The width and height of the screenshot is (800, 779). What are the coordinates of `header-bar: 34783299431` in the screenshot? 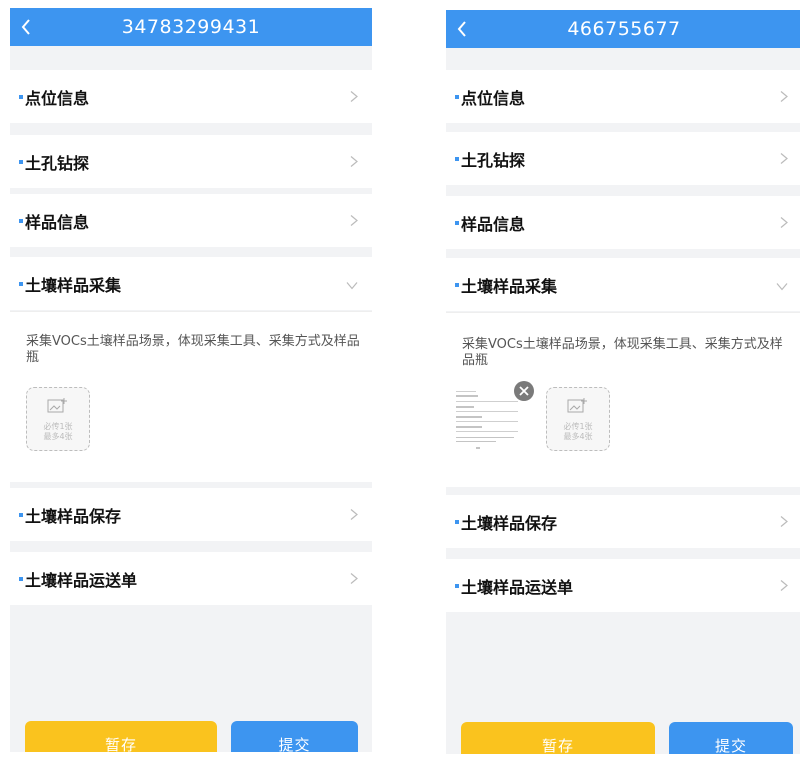 It's located at (191, 27).